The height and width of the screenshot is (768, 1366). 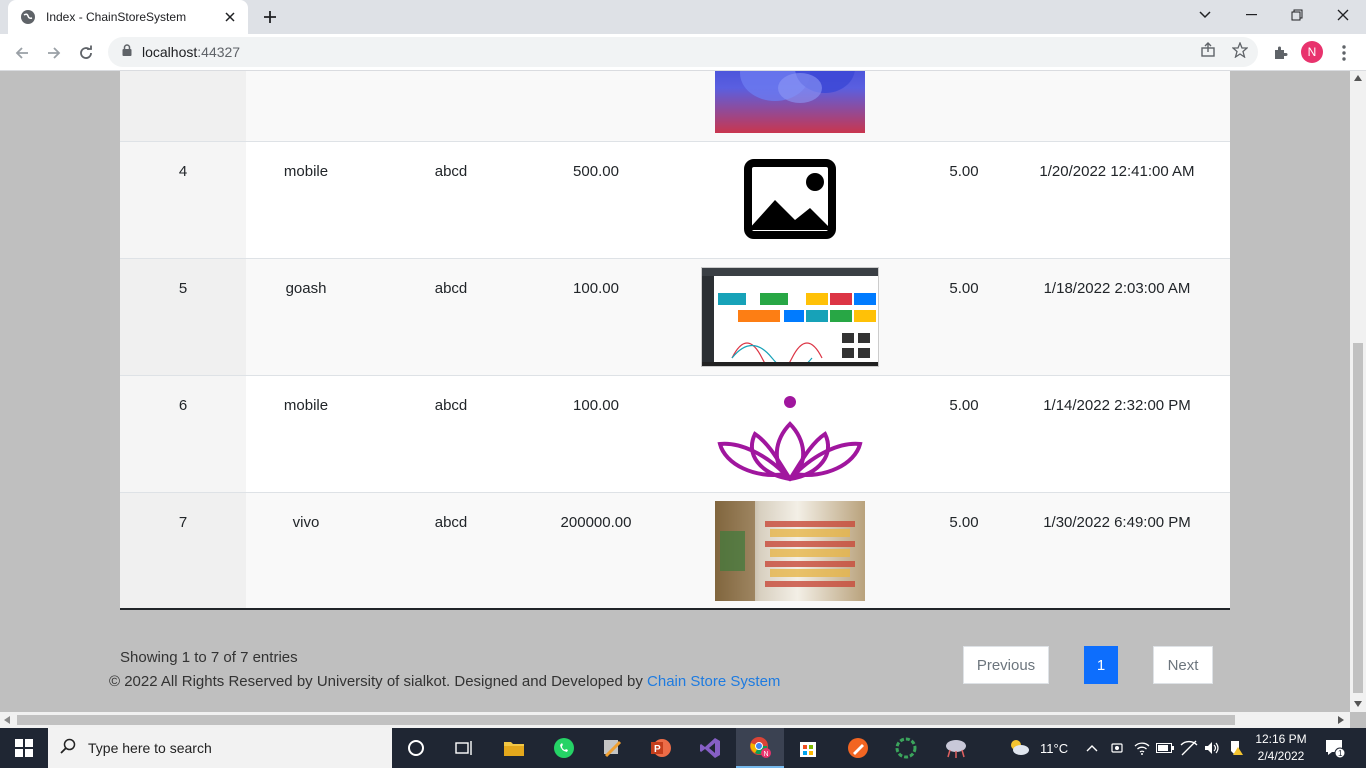 I want to click on cortana-icon, so click(x=416, y=748).